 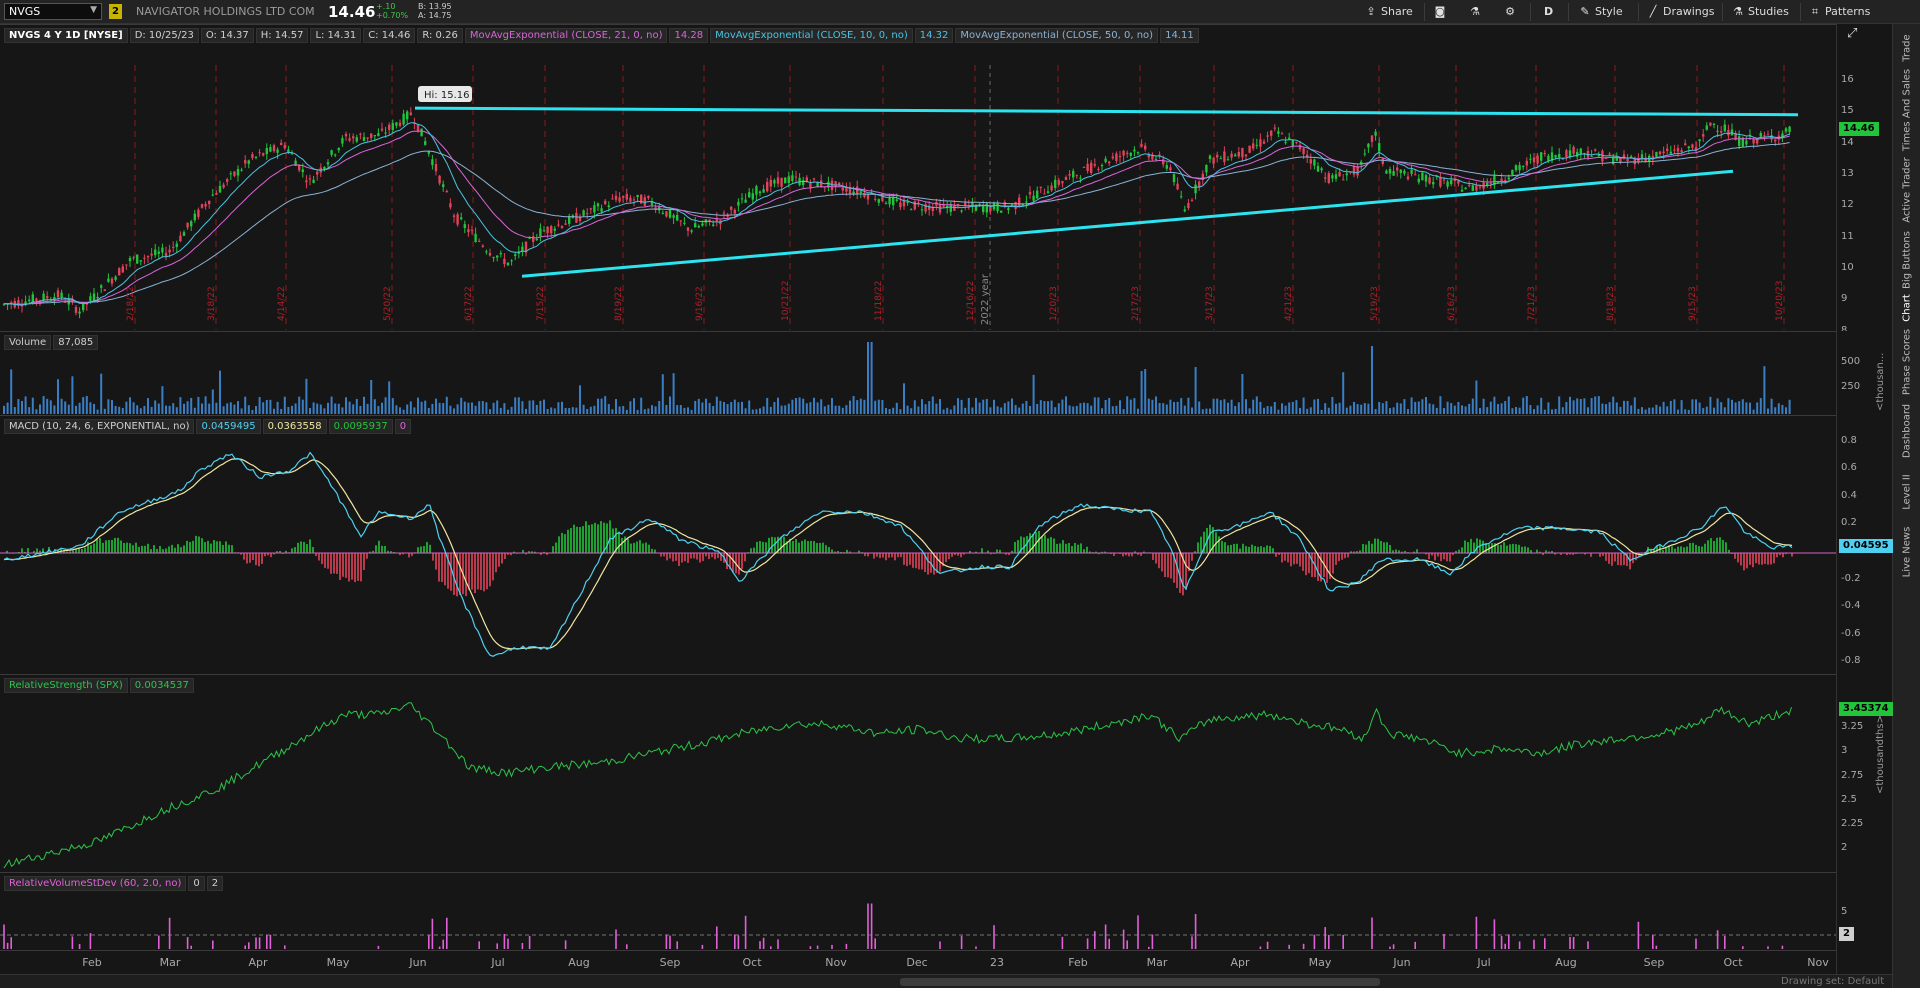 What do you see at coordinates (1832, 981) in the screenshot?
I see `drawing-set-label: Drawing set: Default` at bounding box center [1832, 981].